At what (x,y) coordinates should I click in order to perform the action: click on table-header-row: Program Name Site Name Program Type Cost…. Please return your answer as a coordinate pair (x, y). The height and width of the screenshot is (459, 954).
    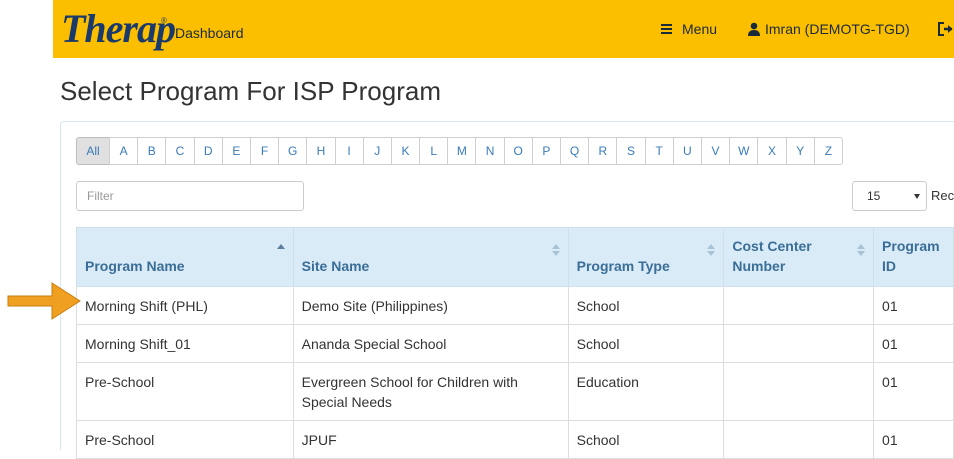
    Looking at the image, I should click on (515, 257).